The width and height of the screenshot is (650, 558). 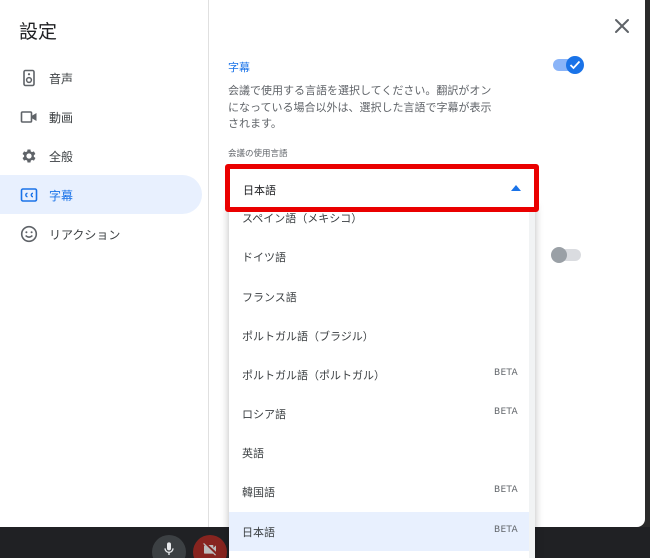 I want to click on camera-off-button, so click(x=210, y=546).